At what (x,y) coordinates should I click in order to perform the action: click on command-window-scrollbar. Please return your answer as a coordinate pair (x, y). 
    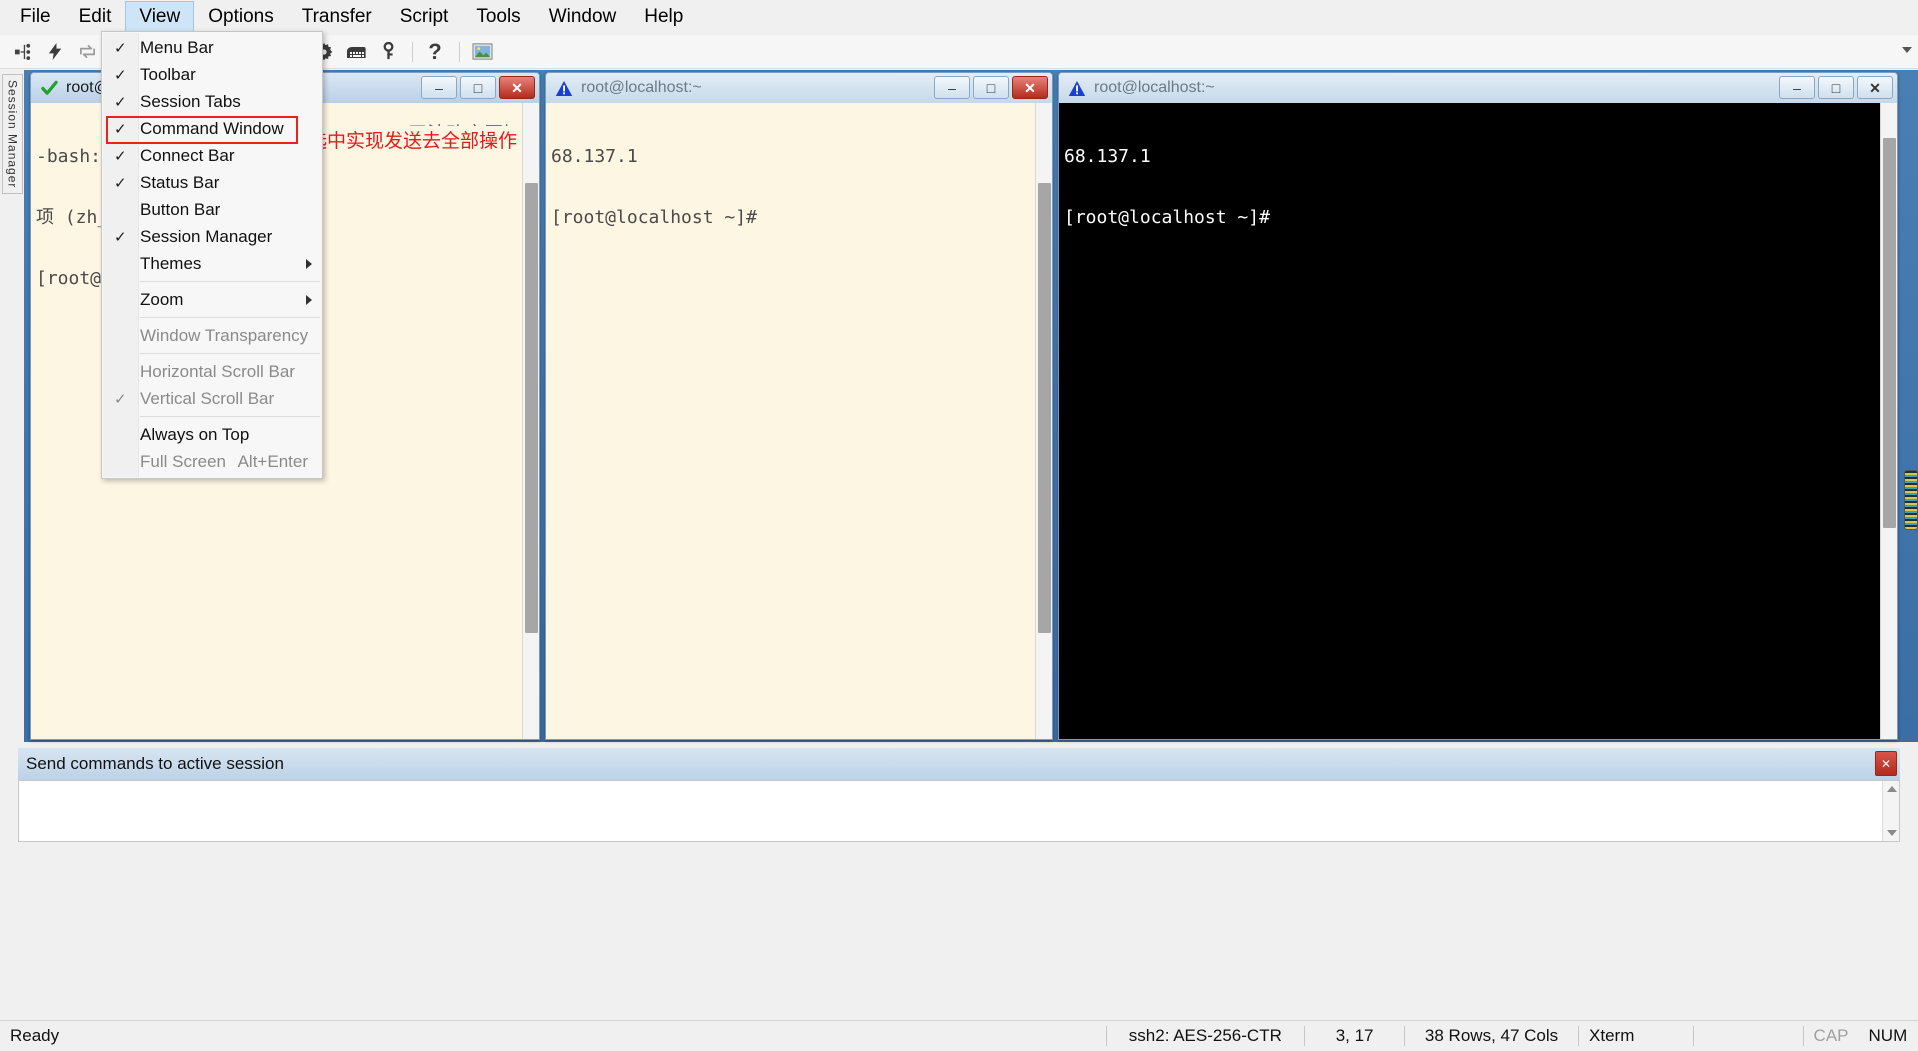
    Looking at the image, I should click on (1890, 811).